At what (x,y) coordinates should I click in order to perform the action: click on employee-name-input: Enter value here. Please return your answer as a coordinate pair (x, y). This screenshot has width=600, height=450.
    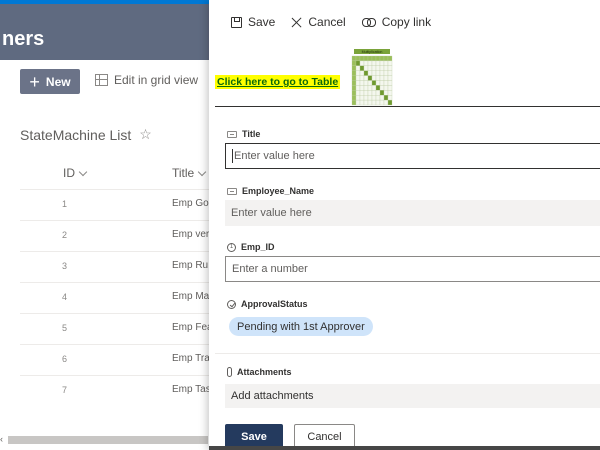
    Looking at the image, I should click on (412, 213).